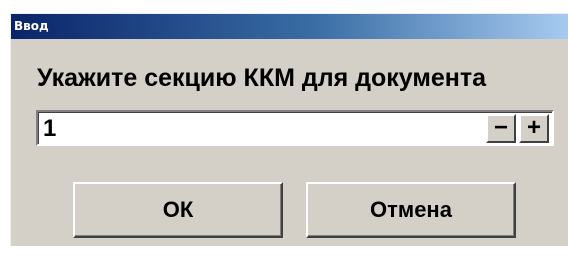  What do you see at coordinates (295, 128) in the screenshot?
I see `section-number-field: 1 − +` at bounding box center [295, 128].